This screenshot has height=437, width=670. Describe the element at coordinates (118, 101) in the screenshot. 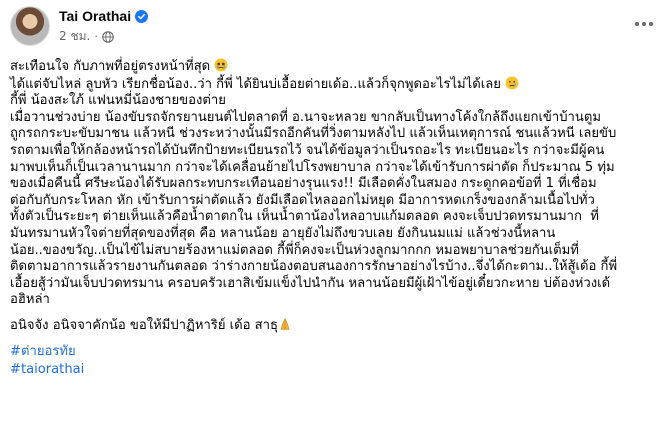

I see `body-line: กี้พี่ น้องสะใภ้ แฟนหมี่น้องชายของต่าย` at that location.